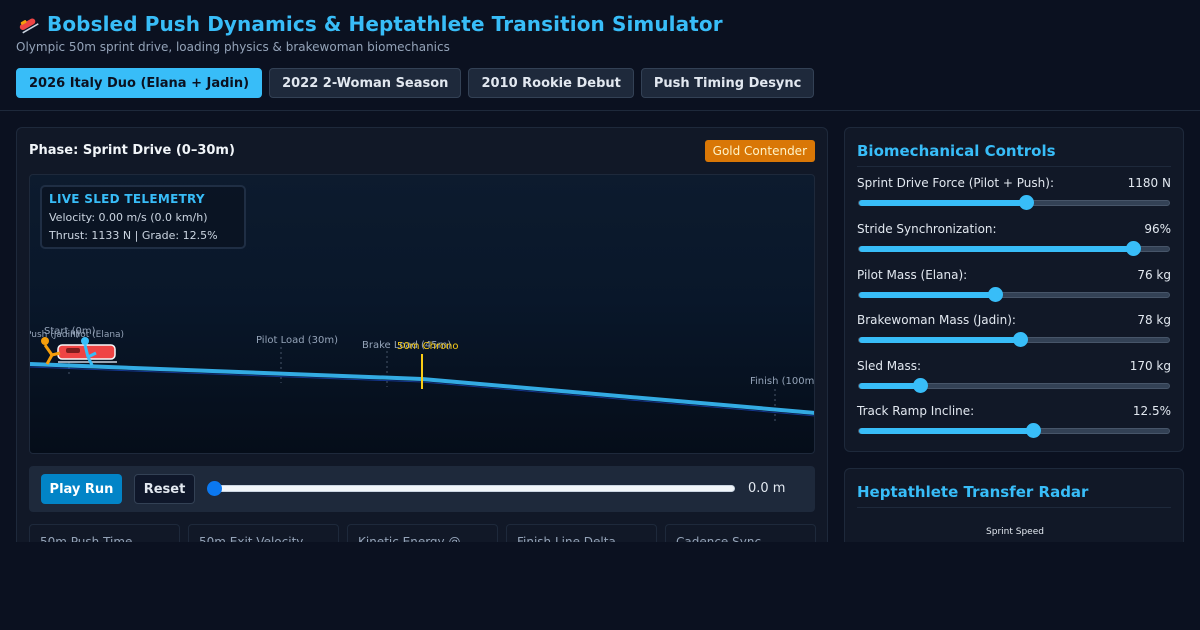  What do you see at coordinates (889, 366) in the screenshot?
I see `control-label: Sled Mass:` at bounding box center [889, 366].